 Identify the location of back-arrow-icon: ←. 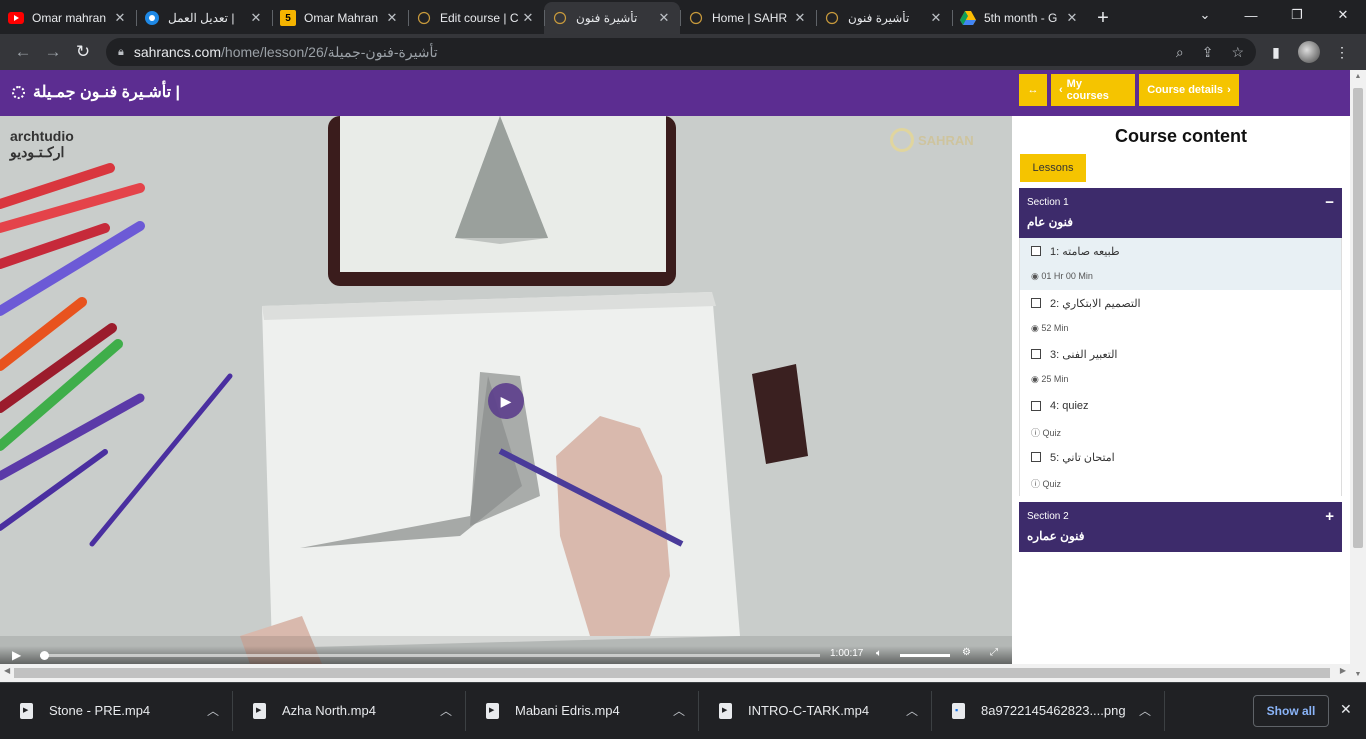
(23, 52).